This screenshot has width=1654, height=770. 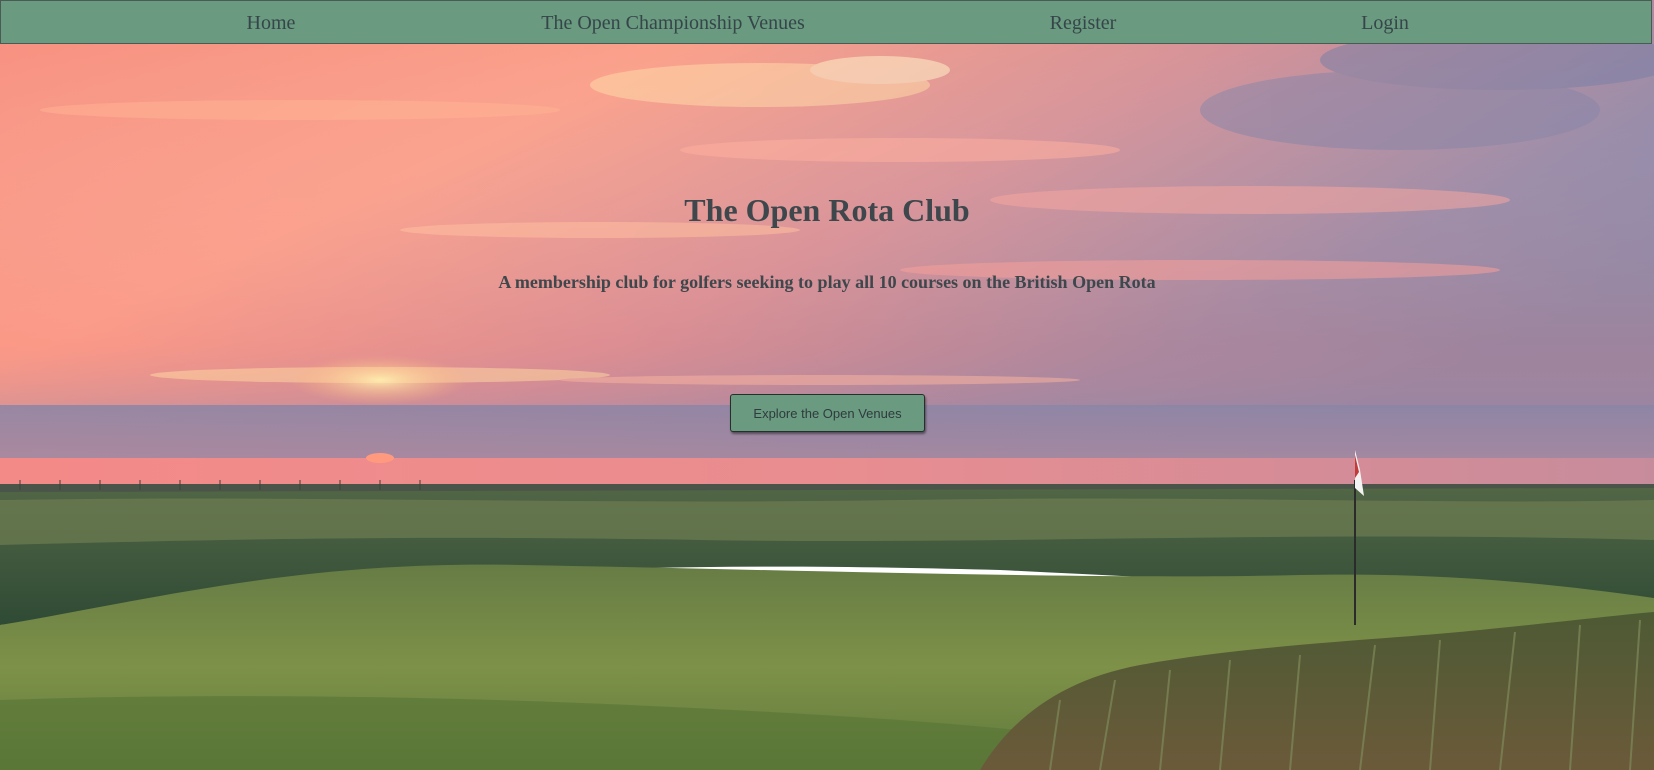 I want to click on hero-title: The Open Rota Club, so click(x=827, y=210).